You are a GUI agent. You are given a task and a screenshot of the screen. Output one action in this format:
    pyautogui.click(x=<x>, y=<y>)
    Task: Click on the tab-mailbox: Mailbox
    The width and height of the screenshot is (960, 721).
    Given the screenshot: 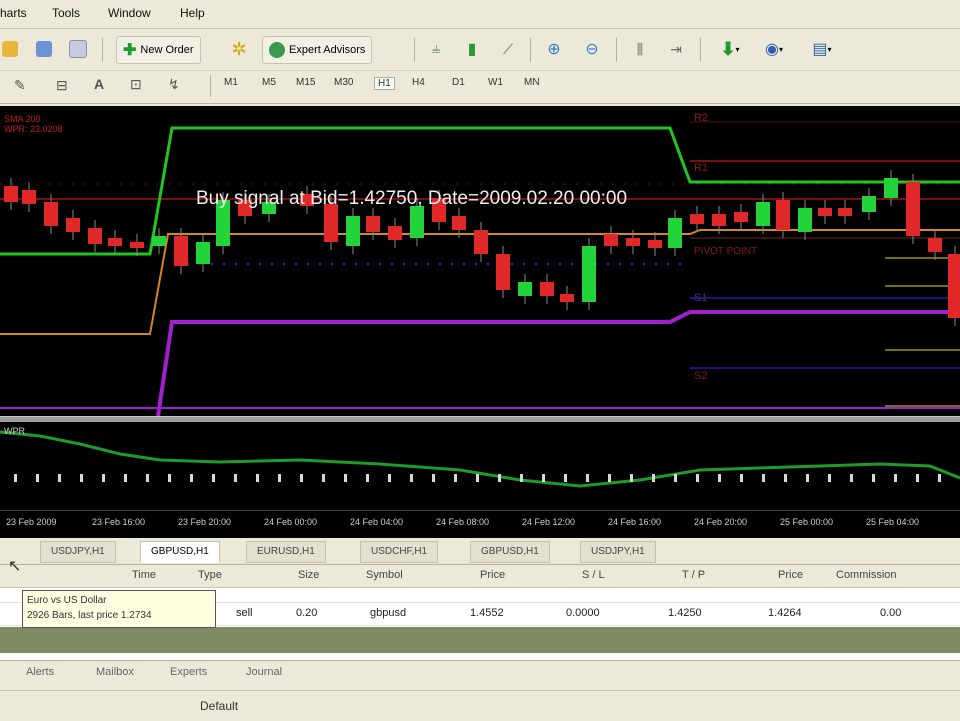 What is the action you would take?
    pyautogui.click(x=115, y=672)
    